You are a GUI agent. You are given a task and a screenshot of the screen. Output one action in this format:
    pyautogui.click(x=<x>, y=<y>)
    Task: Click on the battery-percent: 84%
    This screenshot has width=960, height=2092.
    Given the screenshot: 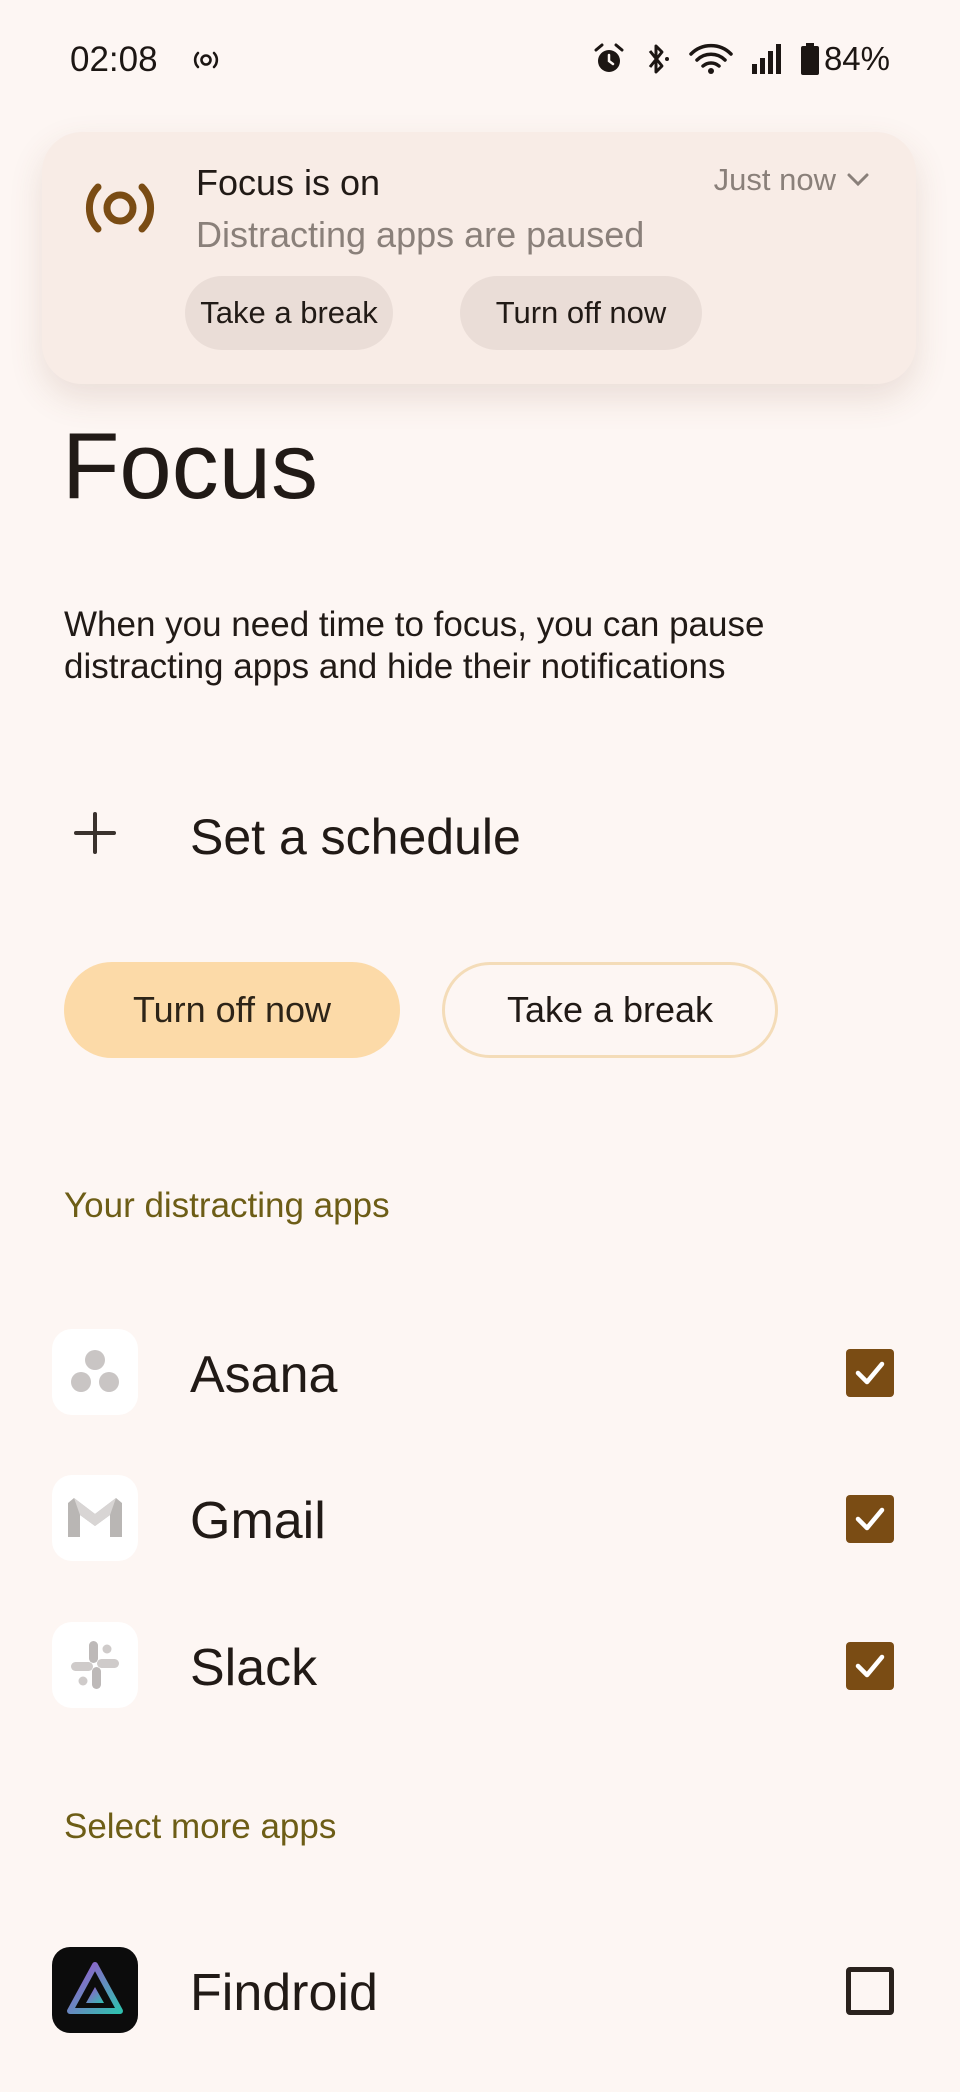 What is the action you would take?
    pyautogui.click(x=856, y=58)
    